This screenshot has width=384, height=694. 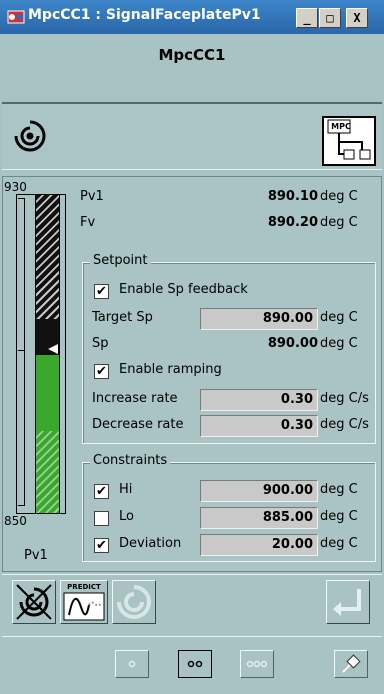 I want to click on swirl-button-icon, so click(x=134, y=602).